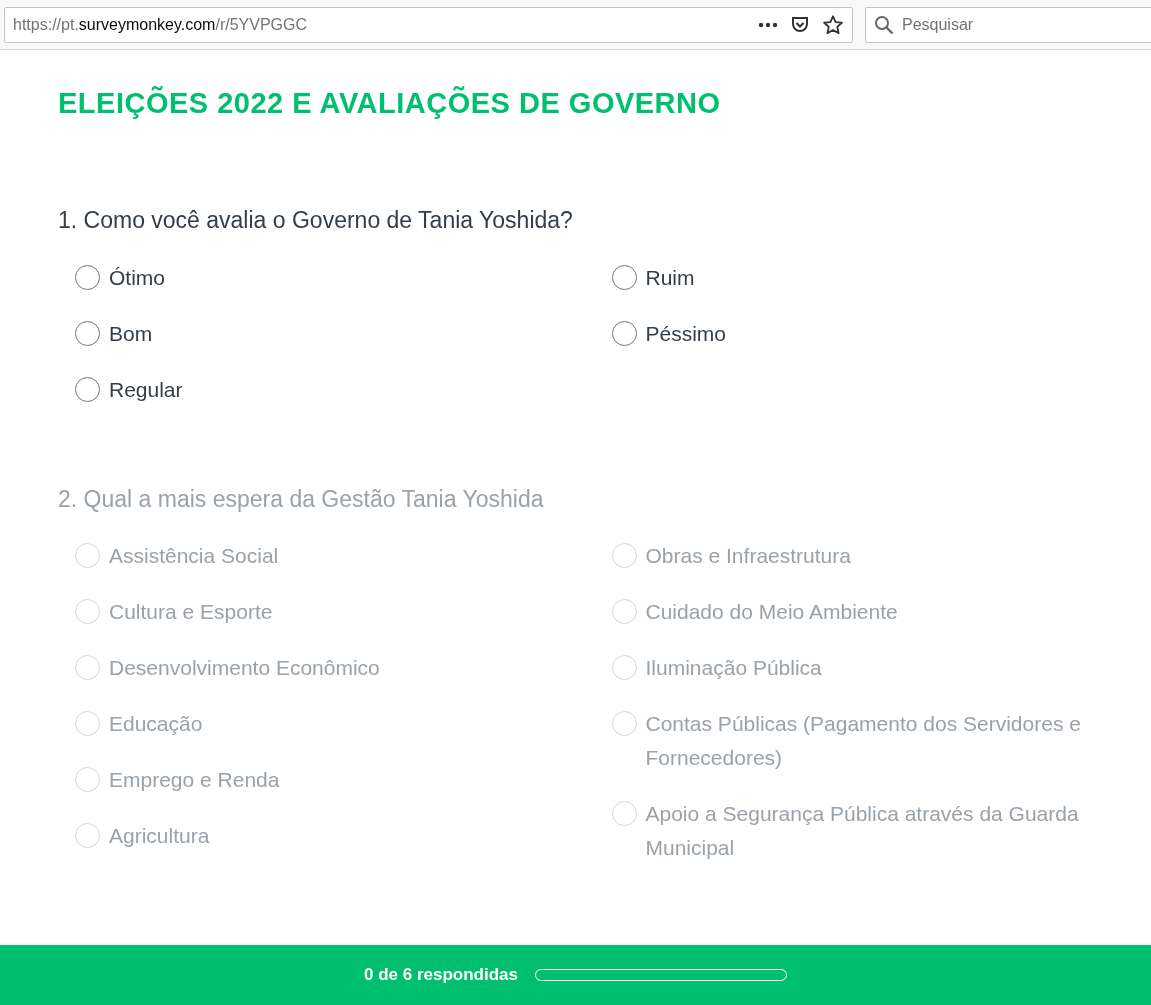 This screenshot has width=1151, height=1005. What do you see at coordinates (875, 741) in the screenshot?
I see `option-label: Contas Públicas (Pagamento dos Servidores e Fornecedores)` at bounding box center [875, 741].